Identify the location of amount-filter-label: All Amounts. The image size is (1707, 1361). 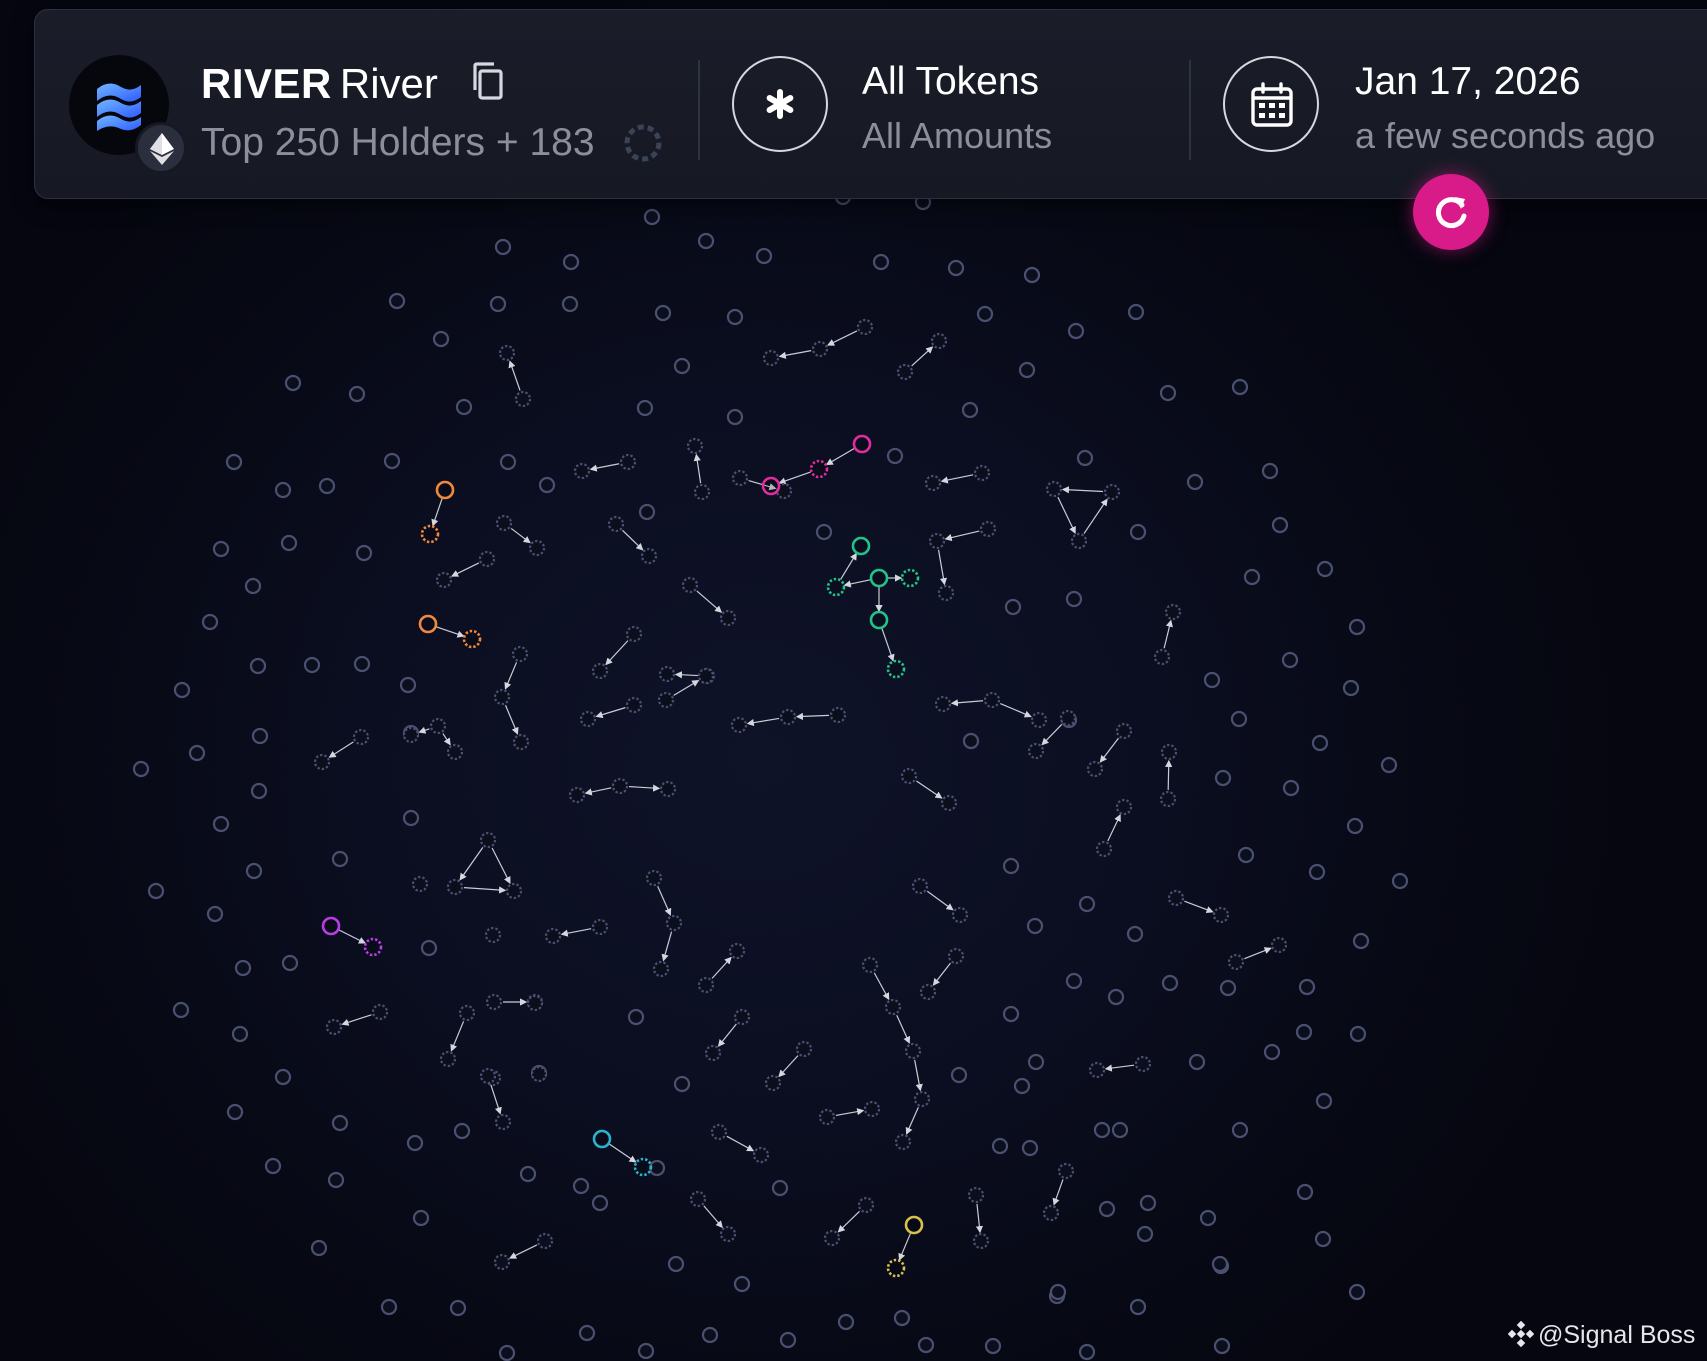
(957, 136).